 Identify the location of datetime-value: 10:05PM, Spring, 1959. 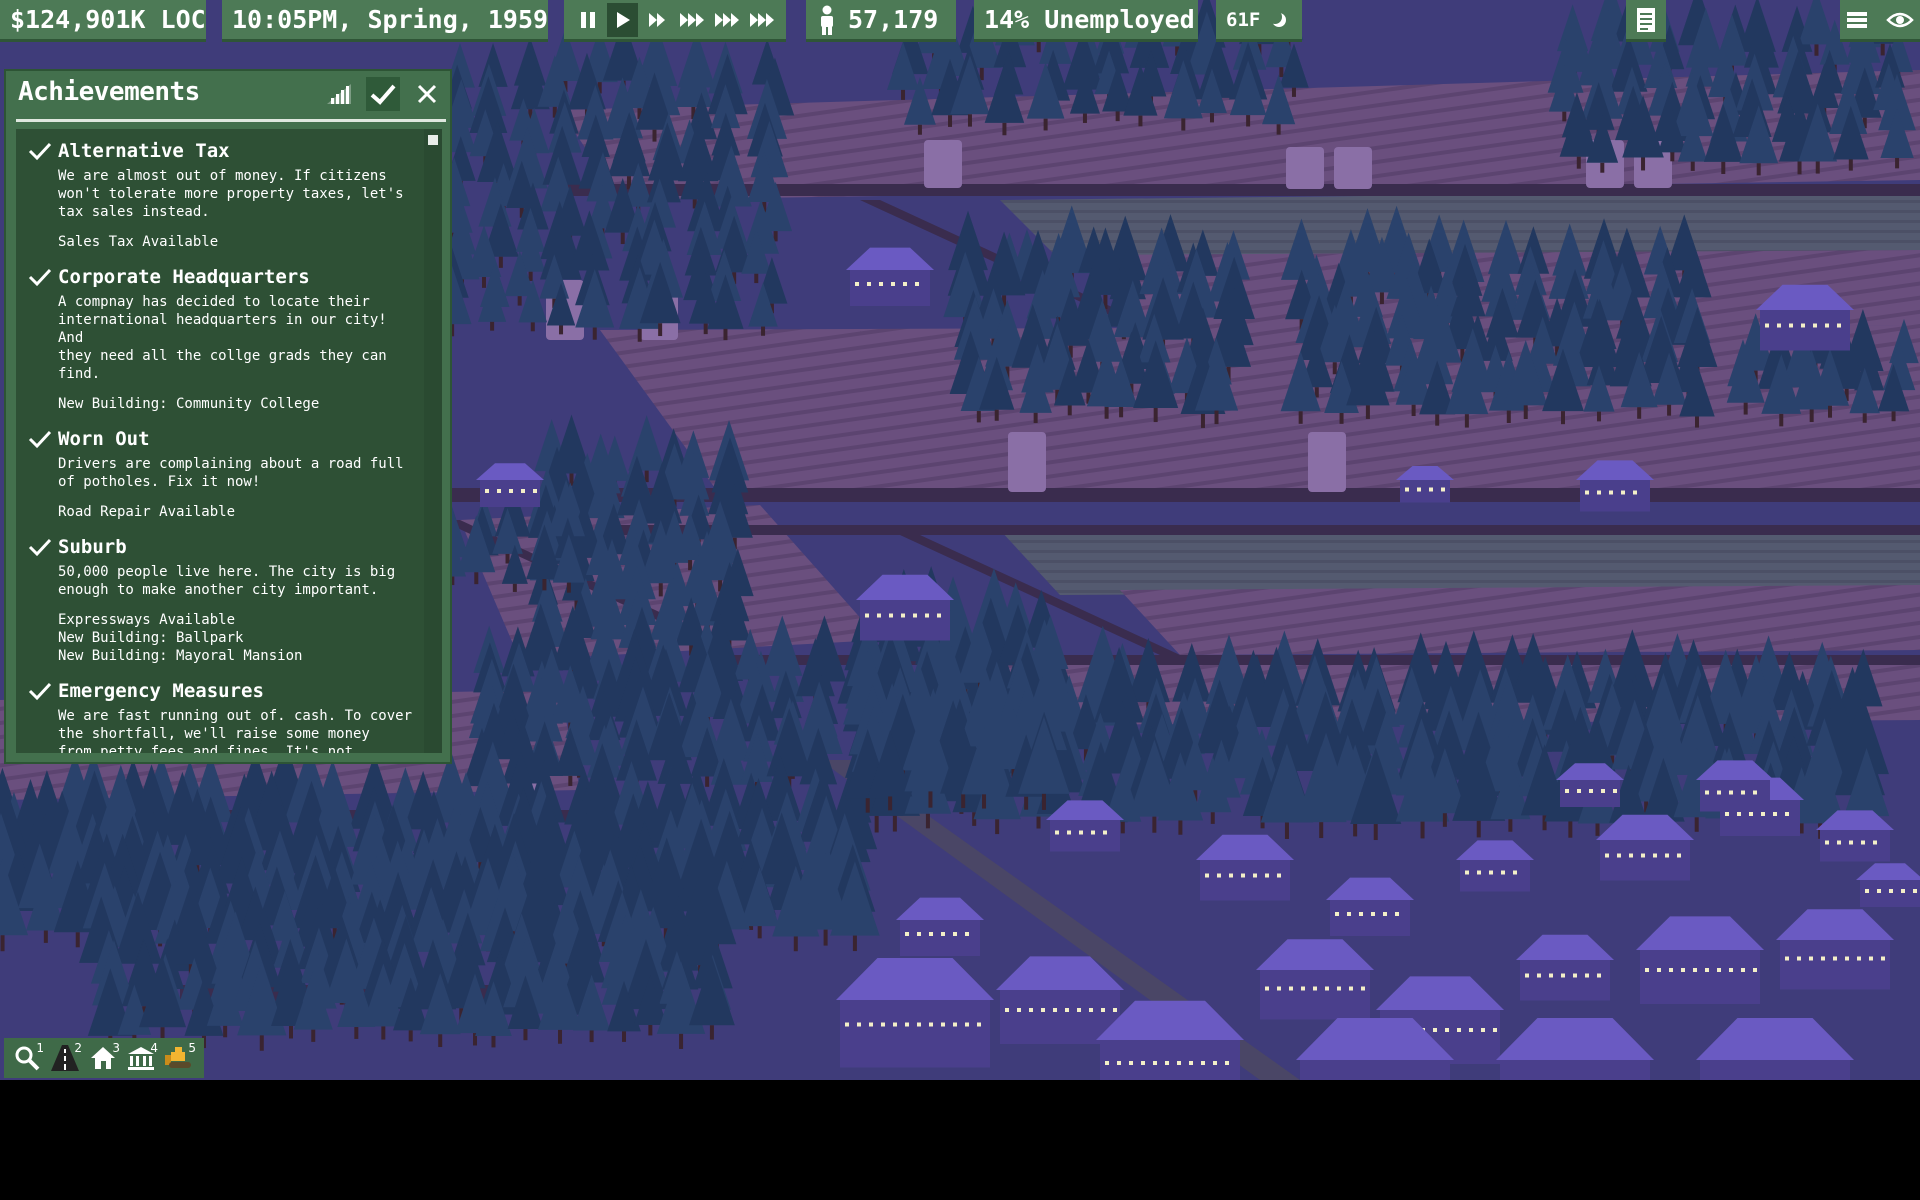
(390, 19).